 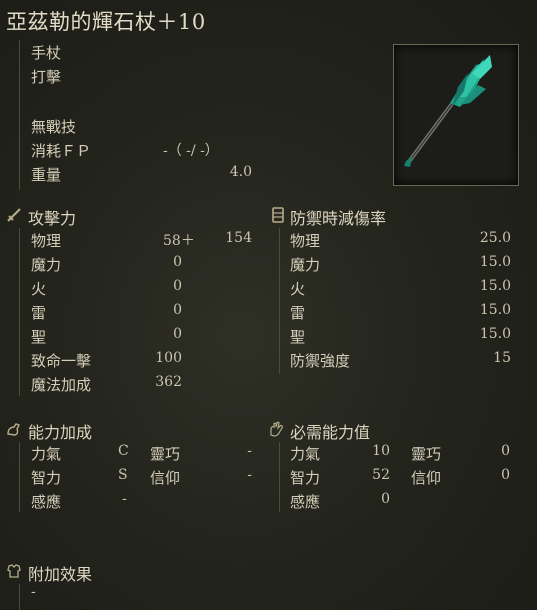 What do you see at coordinates (320, 361) in the screenshot?
I see `guard-boost-label: 防禦強度` at bounding box center [320, 361].